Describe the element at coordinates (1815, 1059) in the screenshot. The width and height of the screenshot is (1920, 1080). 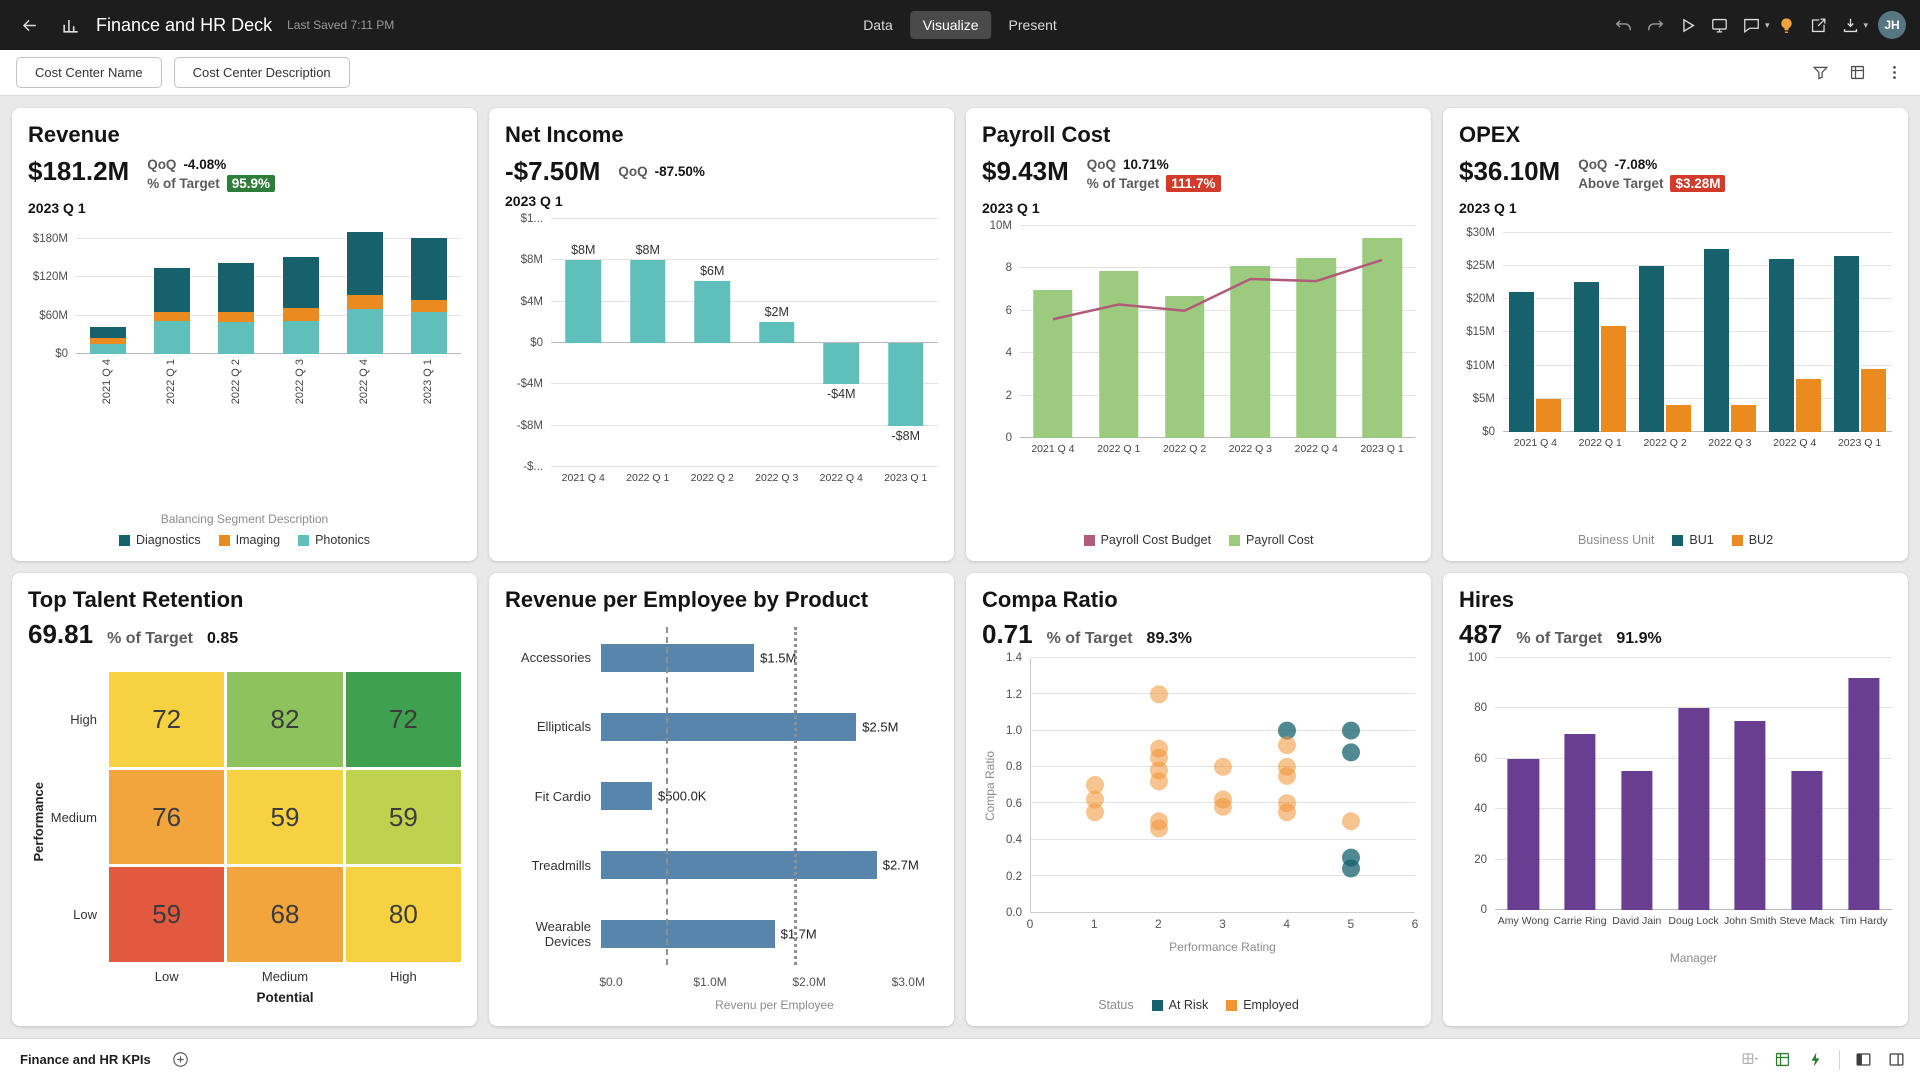
I see `auto-insights-button` at that location.